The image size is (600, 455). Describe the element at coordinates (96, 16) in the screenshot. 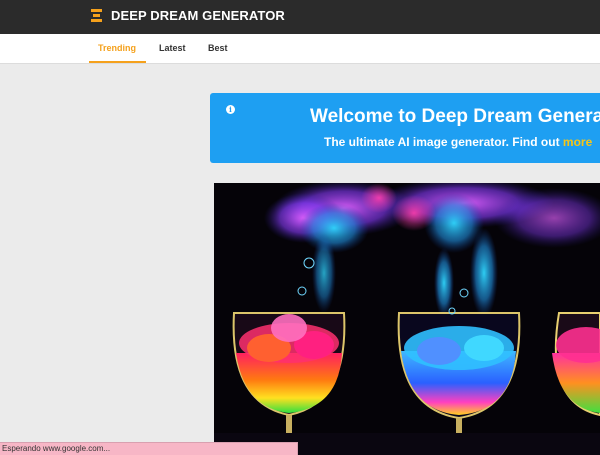

I see `stack-logo-icon` at that location.